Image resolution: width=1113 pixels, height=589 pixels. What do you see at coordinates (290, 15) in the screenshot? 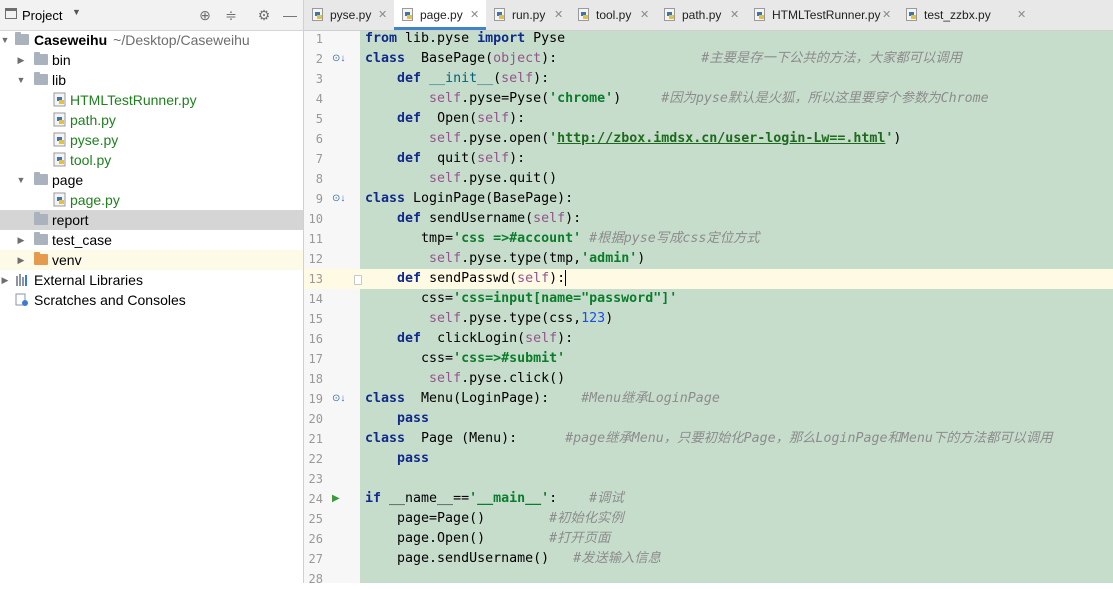
I see `hide-panel-icon: —` at bounding box center [290, 15].